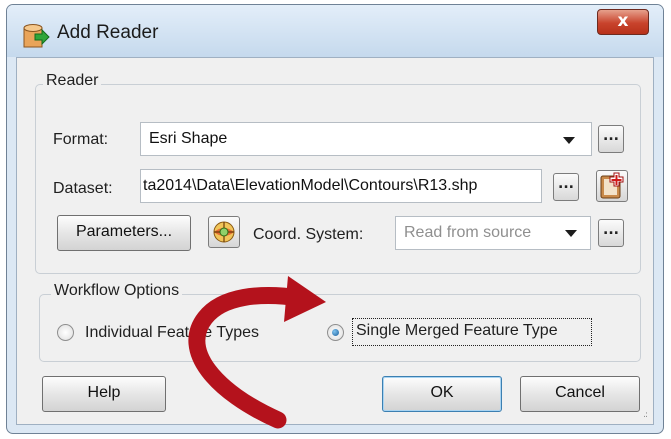 This screenshot has height=439, width=671. I want to click on workflow-options-title: Workflow Options, so click(117, 291).